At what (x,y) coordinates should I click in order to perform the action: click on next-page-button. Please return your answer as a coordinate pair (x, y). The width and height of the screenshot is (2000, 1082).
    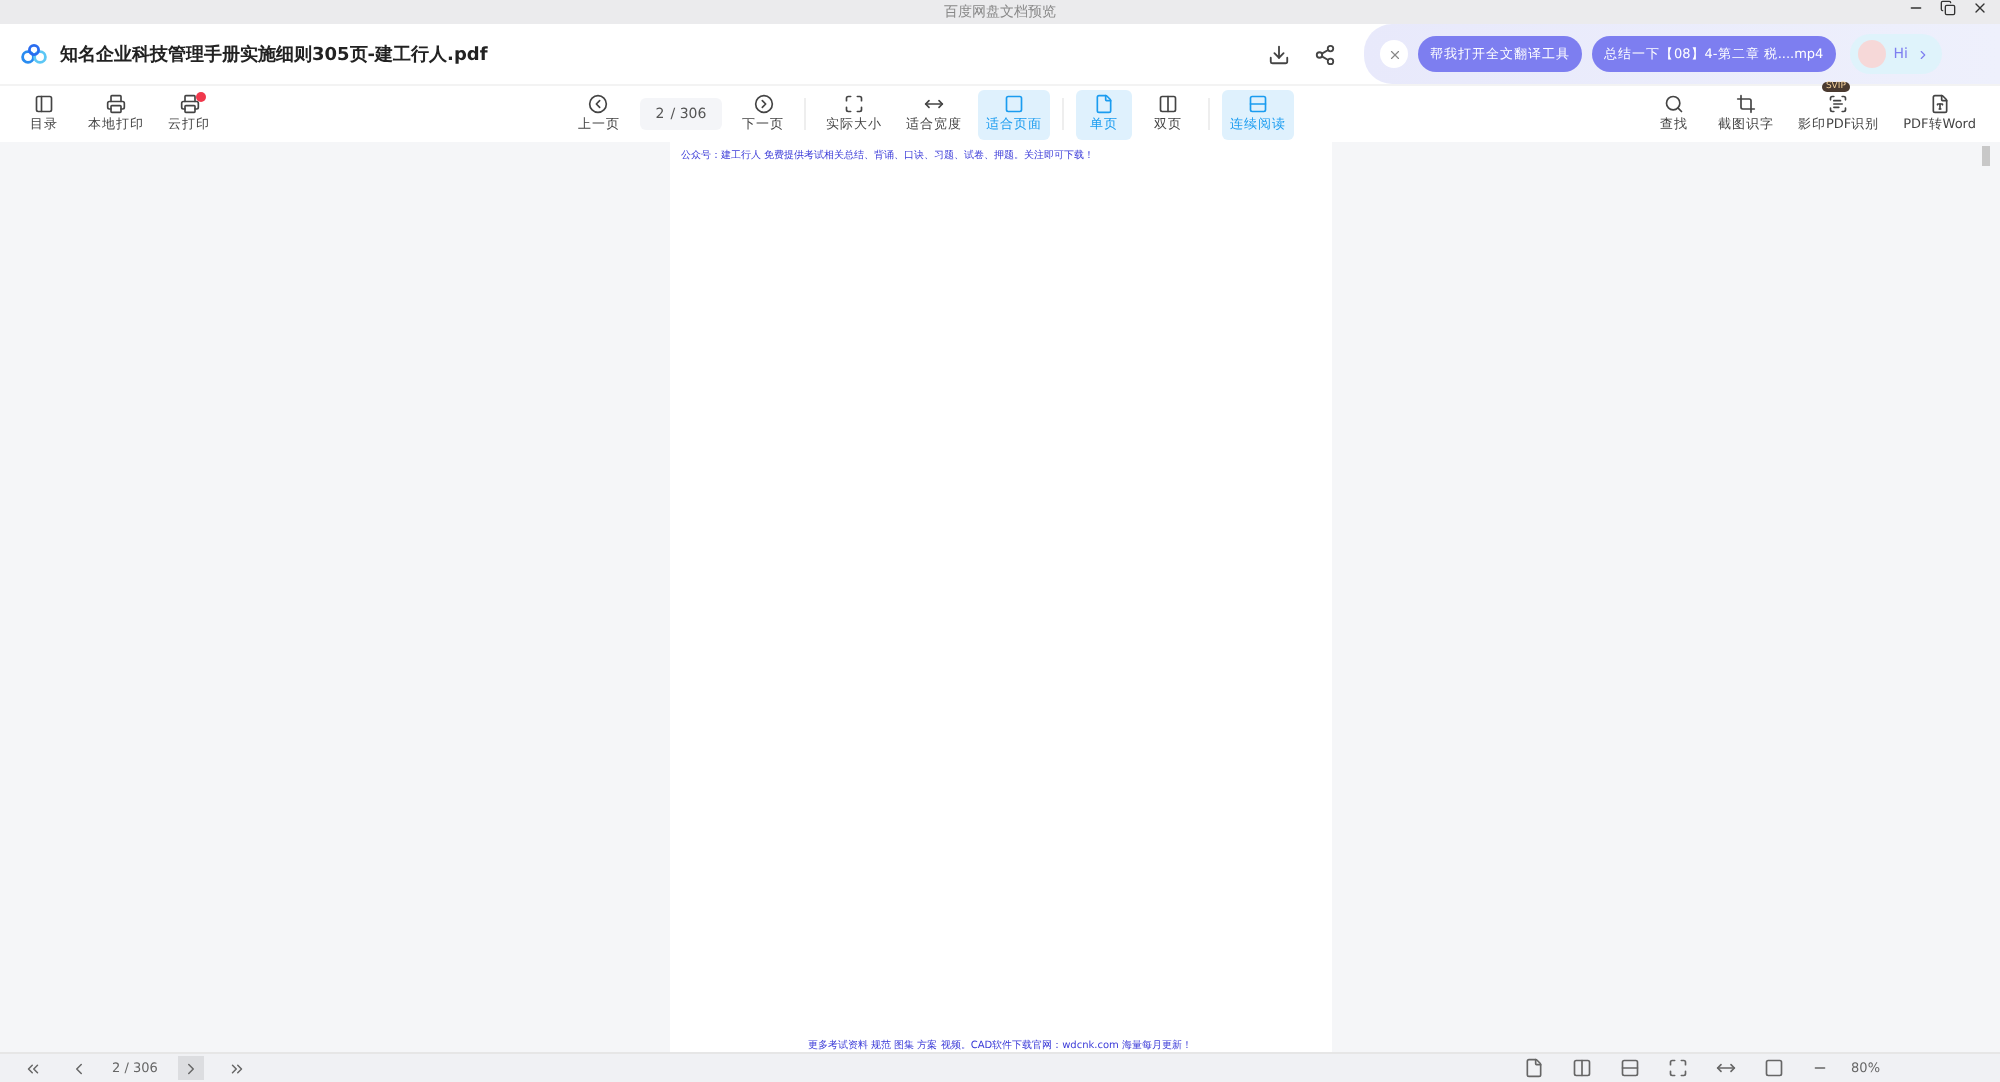
    Looking at the image, I should click on (190, 1068).